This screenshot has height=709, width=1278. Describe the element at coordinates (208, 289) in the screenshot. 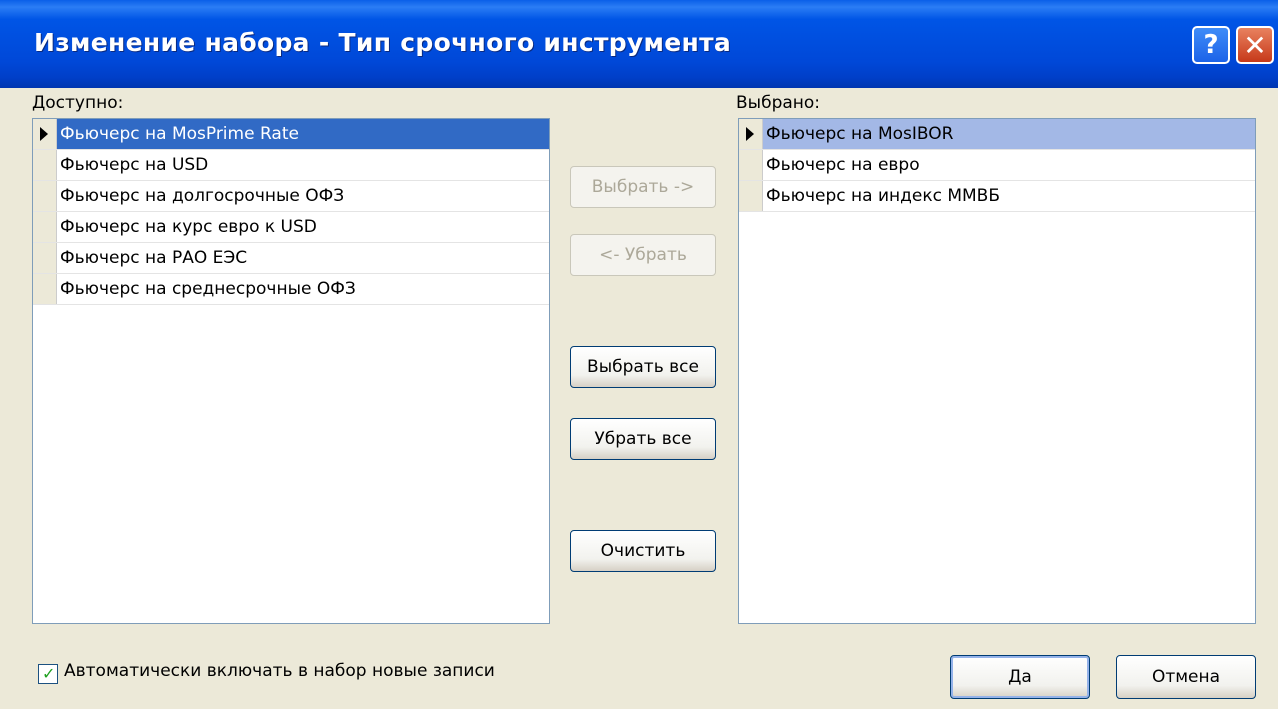

I see `list-item-label: Фьючерс на среднесрочные ОФЗ` at that location.